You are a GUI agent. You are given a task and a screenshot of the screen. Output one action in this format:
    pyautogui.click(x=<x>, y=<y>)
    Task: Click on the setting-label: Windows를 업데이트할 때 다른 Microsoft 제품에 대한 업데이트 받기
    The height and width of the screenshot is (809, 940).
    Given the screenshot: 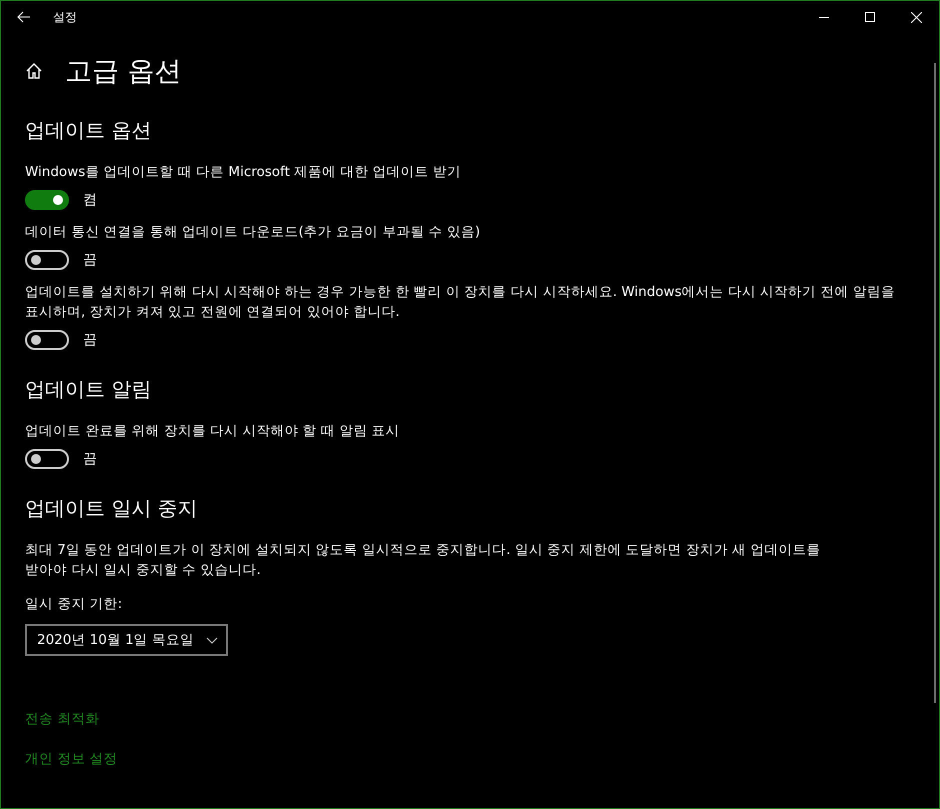 What is the action you would take?
    pyautogui.click(x=243, y=172)
    